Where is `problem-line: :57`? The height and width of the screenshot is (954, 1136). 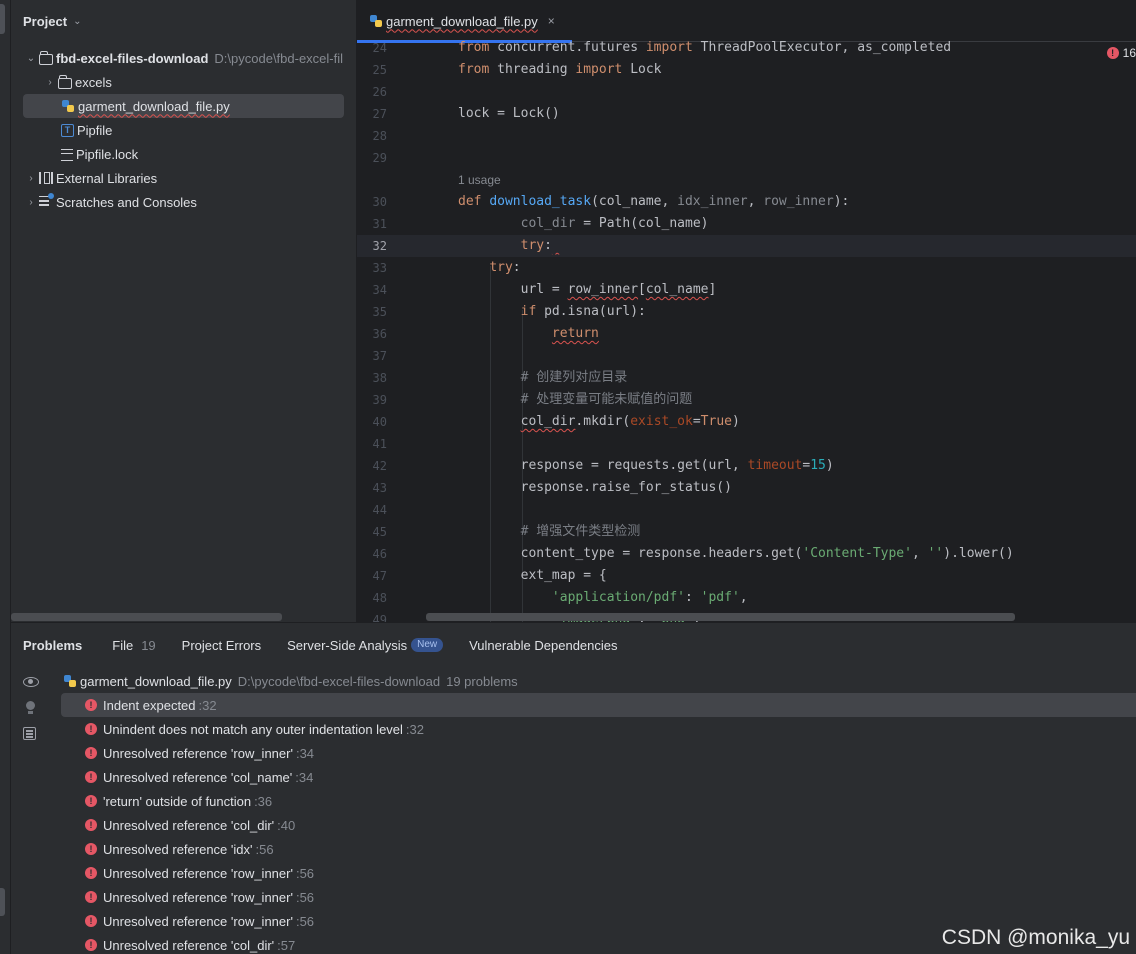
problem-line: :57 is located at coordinates (286, 945).